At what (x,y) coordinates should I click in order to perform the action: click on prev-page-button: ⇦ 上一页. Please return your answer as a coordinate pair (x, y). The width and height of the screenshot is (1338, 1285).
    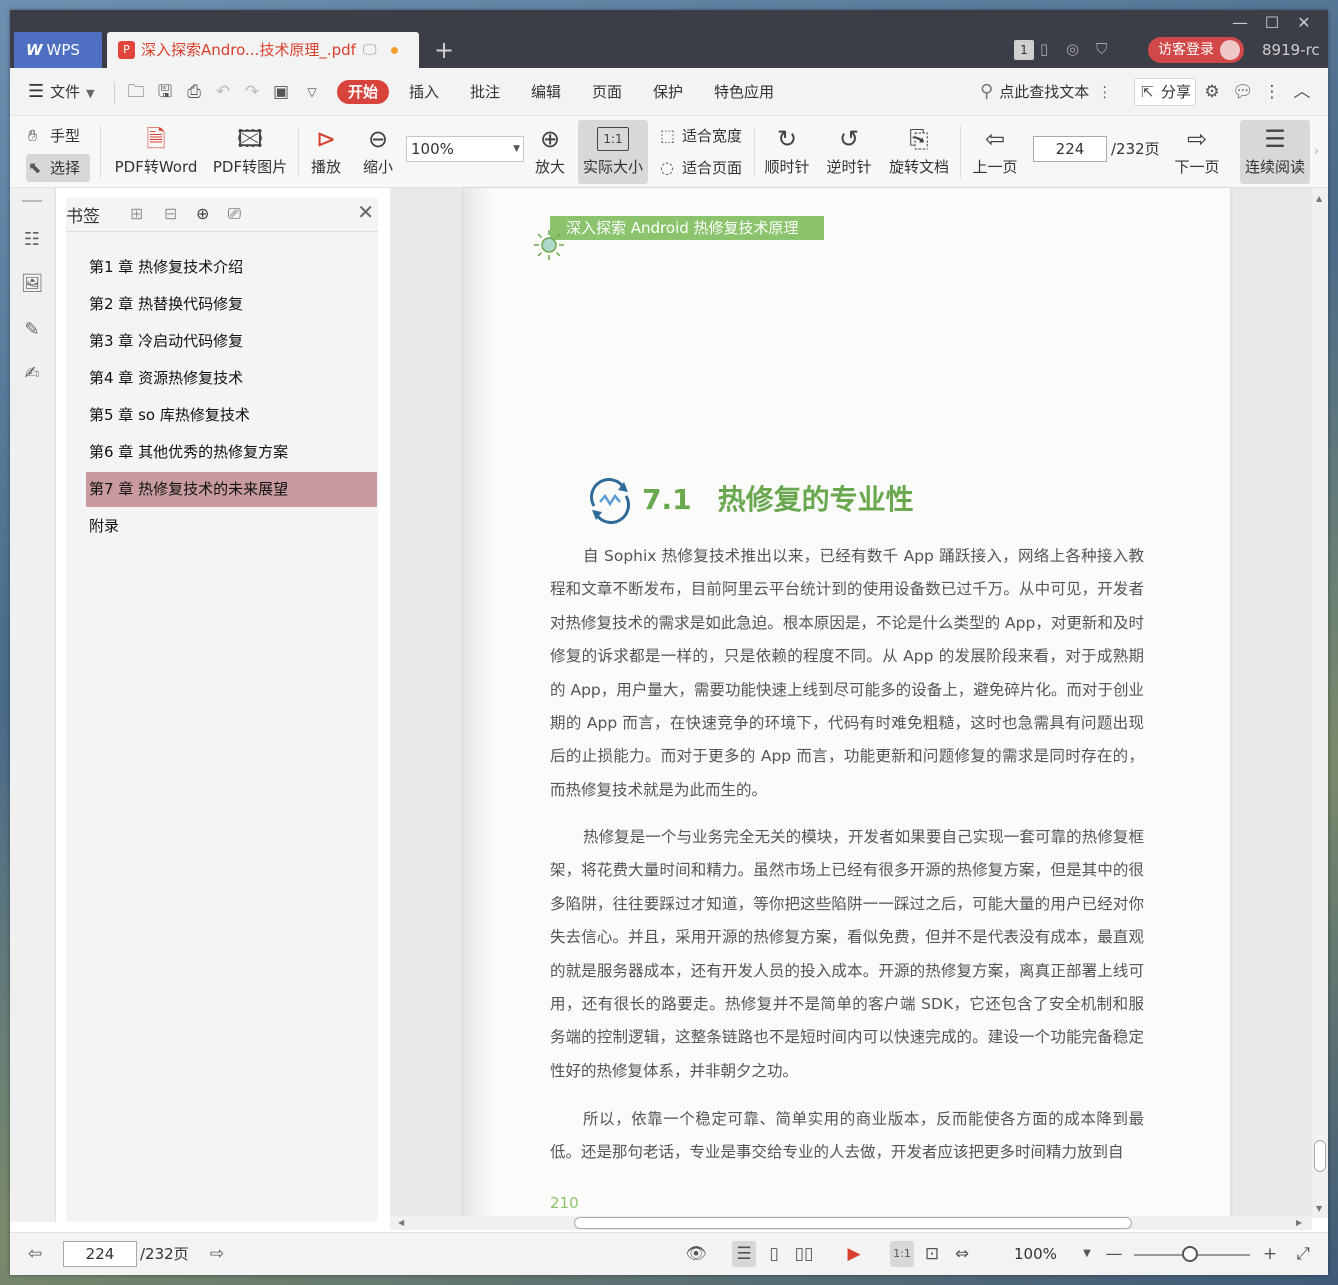
    Looking at the image, I should click on (995, 152).